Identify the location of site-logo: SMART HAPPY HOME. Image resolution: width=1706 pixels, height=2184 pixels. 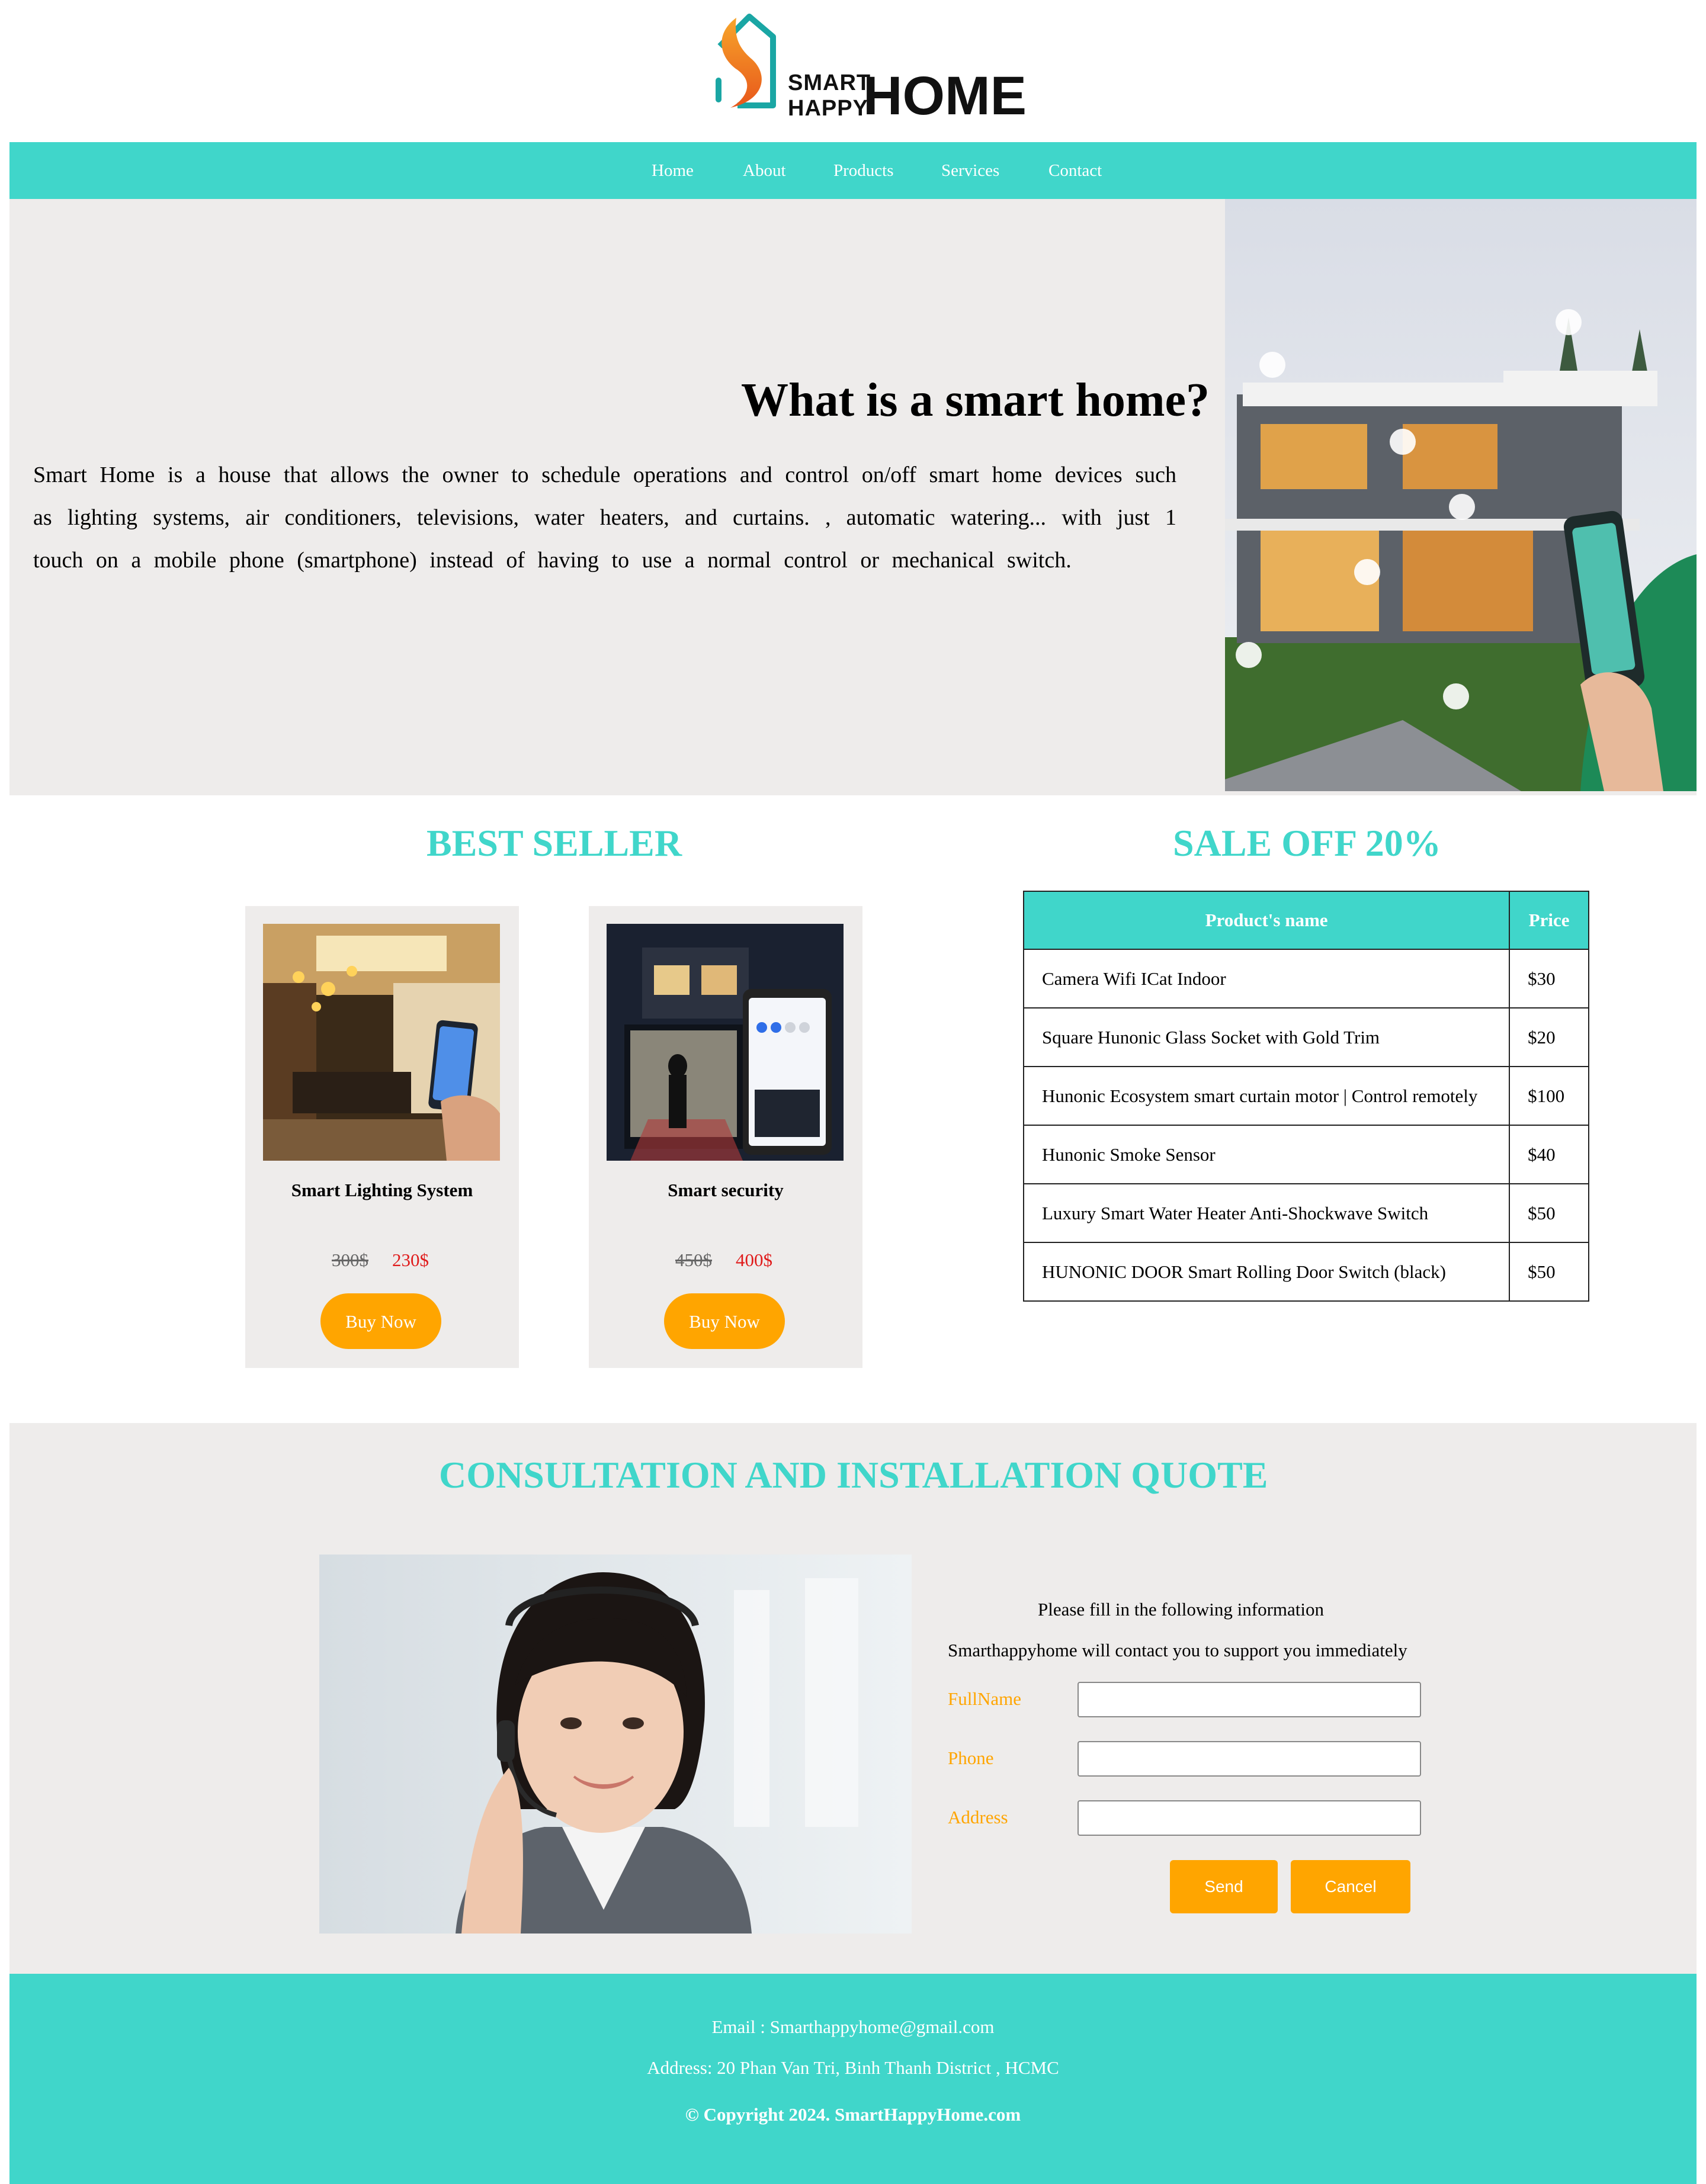
(864, 67).